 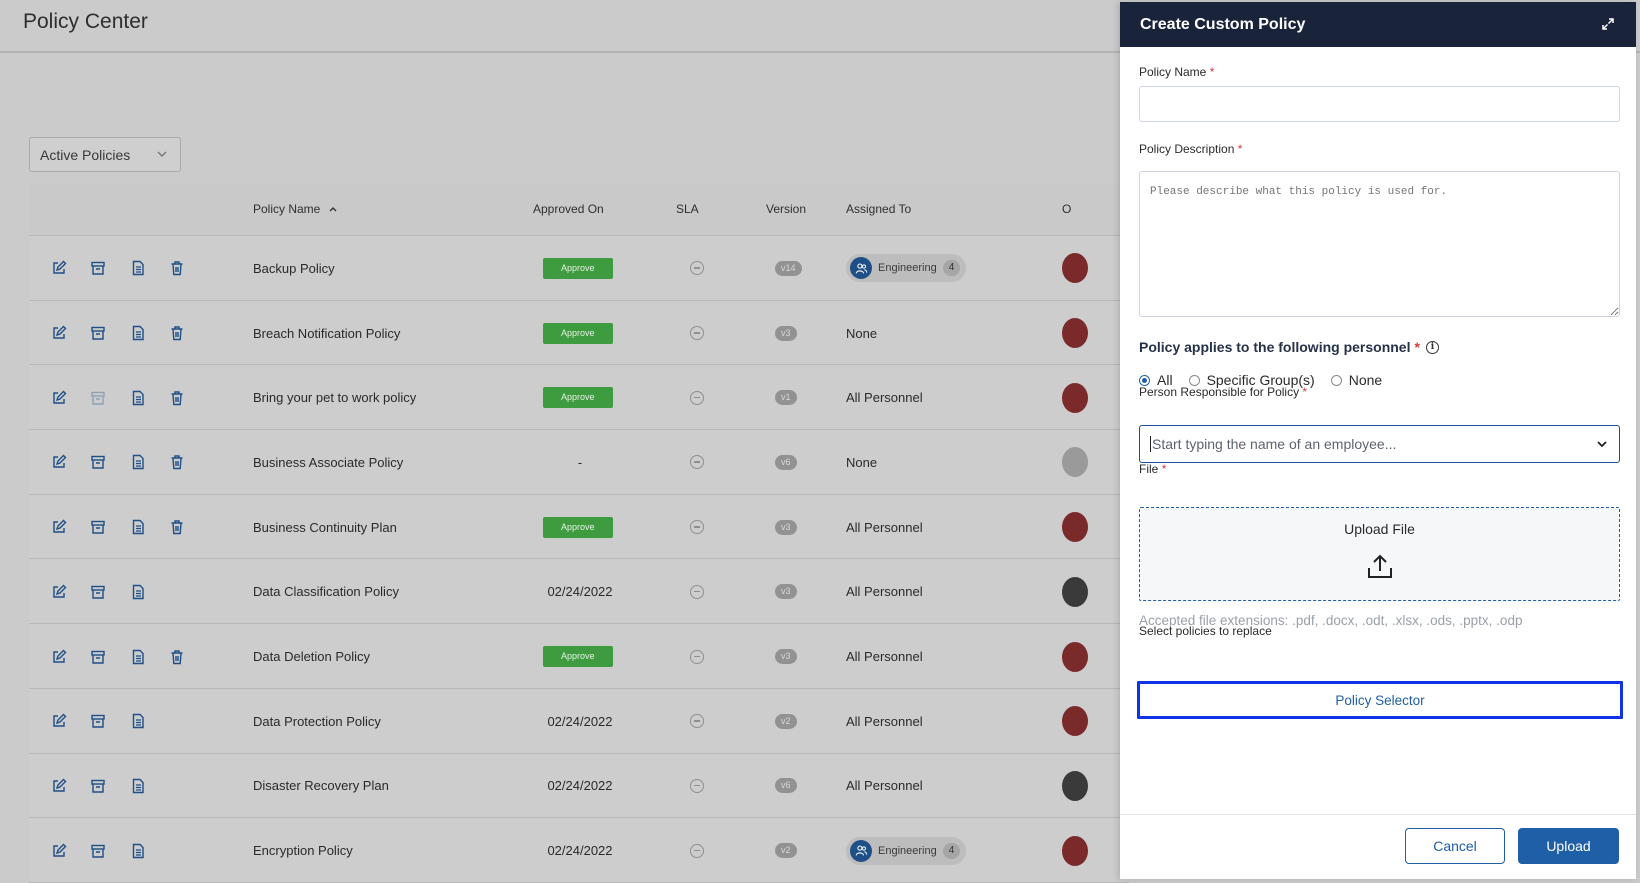 What do you see at coordinates (878, 209) in the screenshot?
I see `column-header-assigned-to: Assigned To` at bounding box center [878, 209].